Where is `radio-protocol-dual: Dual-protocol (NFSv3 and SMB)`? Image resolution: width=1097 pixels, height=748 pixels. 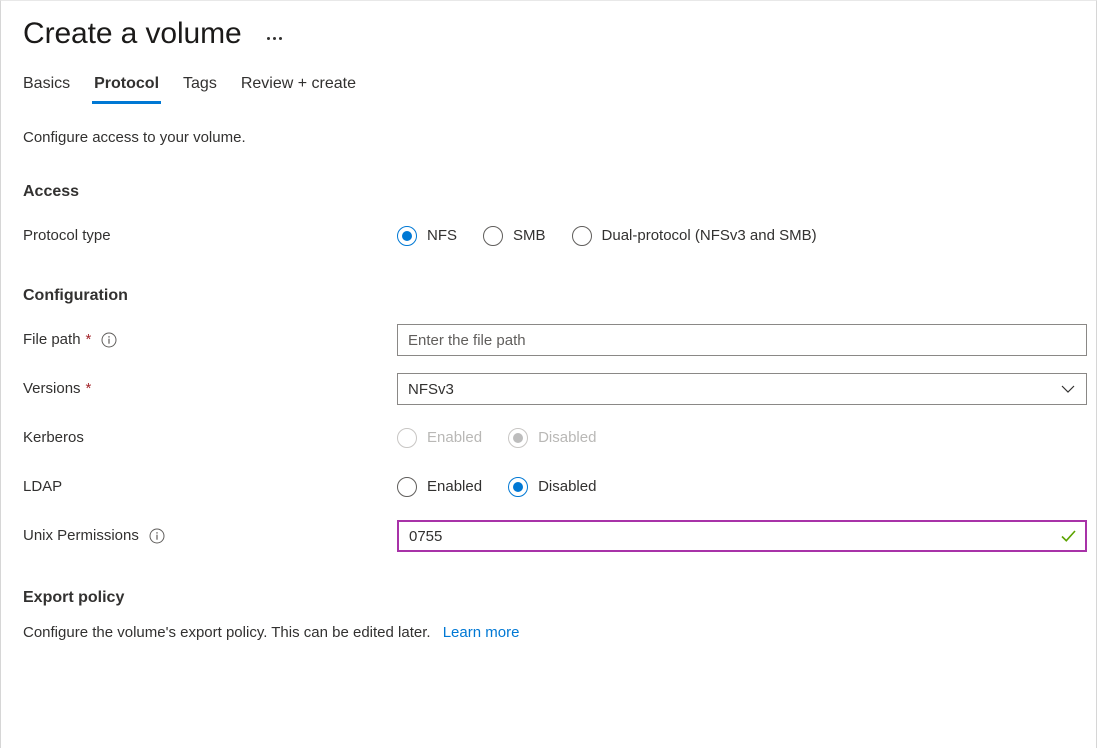 radio-protocol-dual: Dual-protocol (NFSv3 and SMB) is located at coordinates (694, 236).